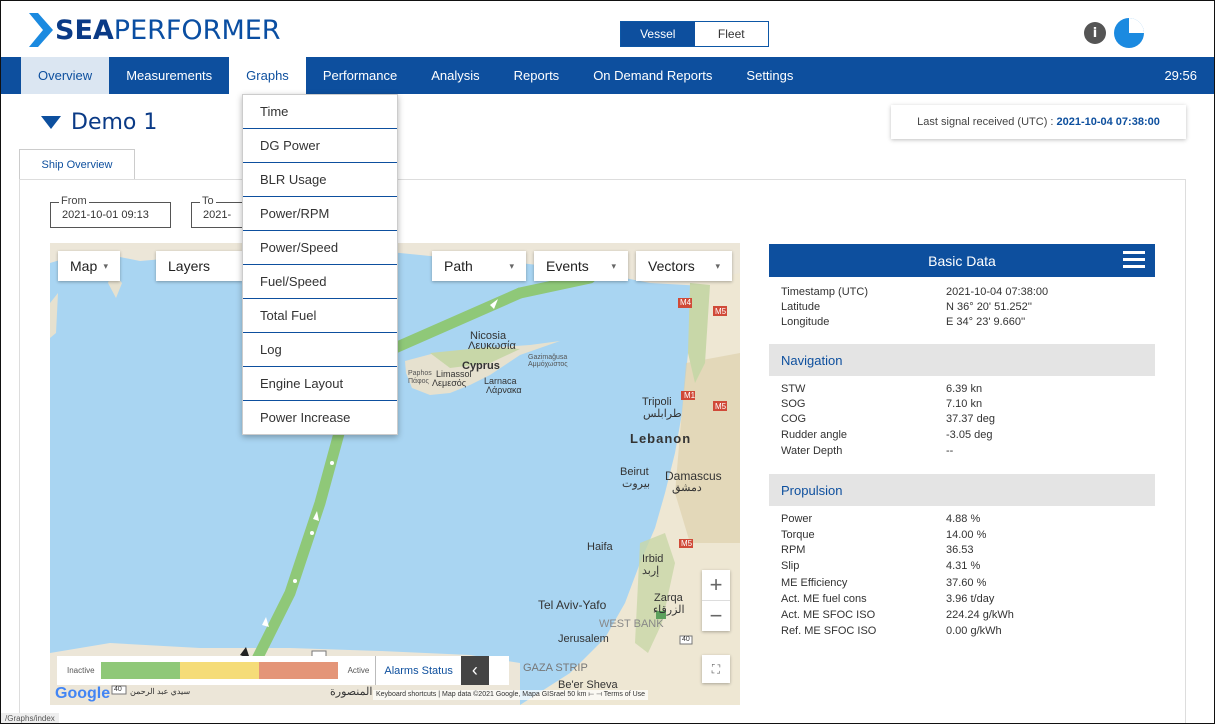  What do you see at coordinates (320, 384) in the screenshot?
I see `graphs-menu-item-engine-layout: Engine Layout` at bounding box center [320, 384].